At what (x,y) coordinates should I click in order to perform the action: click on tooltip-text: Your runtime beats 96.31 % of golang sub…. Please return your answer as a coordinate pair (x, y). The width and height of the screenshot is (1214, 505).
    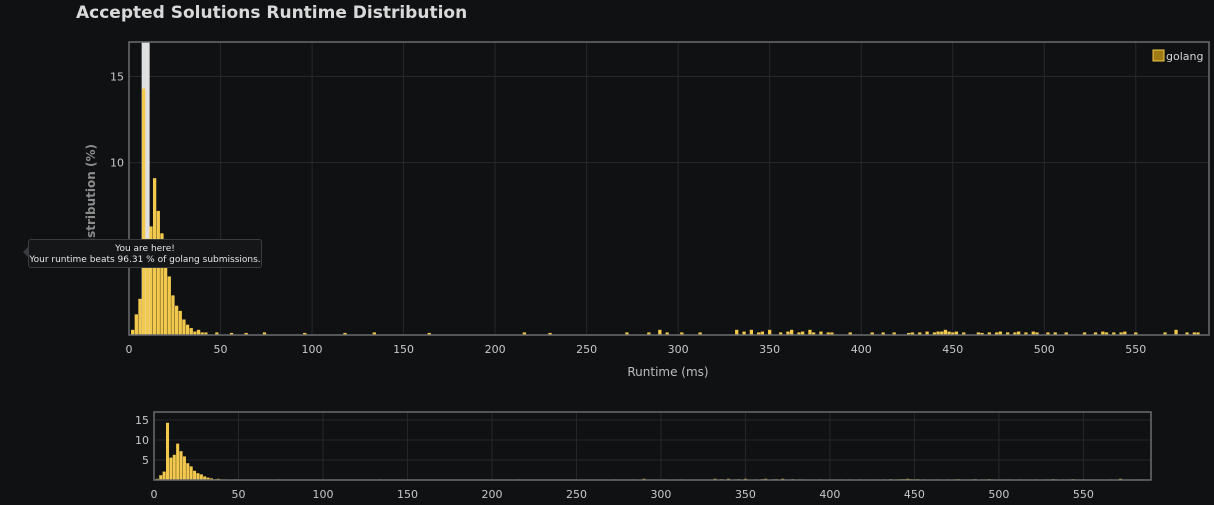
    Looking at the image, I should click on (145, 260).